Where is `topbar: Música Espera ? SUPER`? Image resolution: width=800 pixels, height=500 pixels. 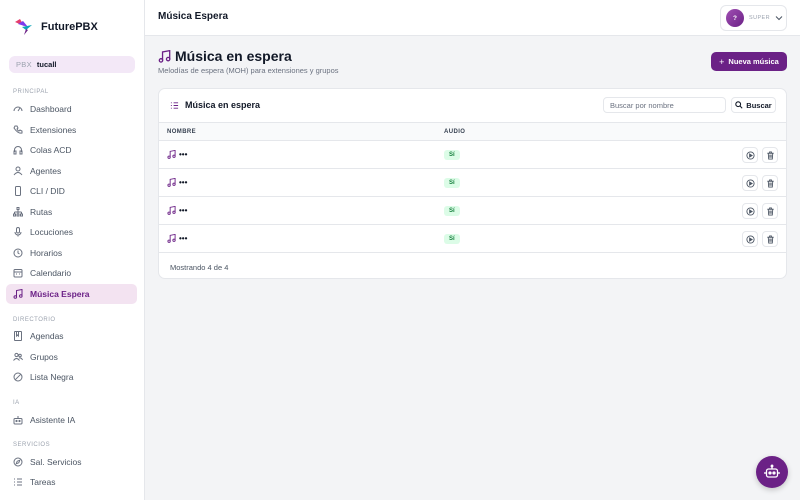 topbar: Música Espera ? SUPER is located at coordinates (472, 18).